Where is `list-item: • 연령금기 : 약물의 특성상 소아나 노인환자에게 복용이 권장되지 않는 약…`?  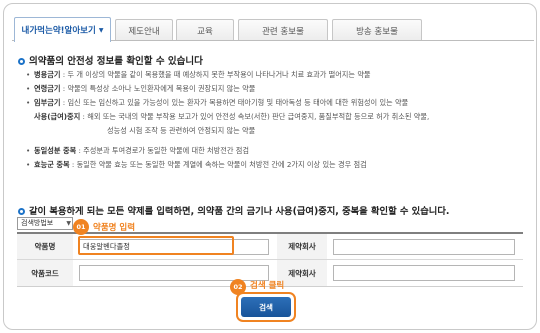 list-item: • 연령금기 : 약물의 특성상 소아나 노인환자에게 복용이 권장되지 않는 약… is located at coordinates (141, 88).